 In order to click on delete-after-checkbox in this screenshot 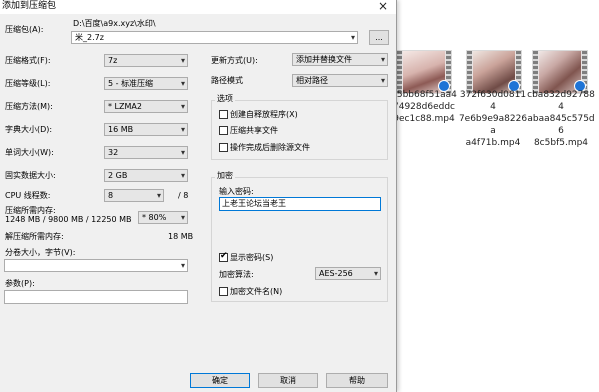, I will do `click(223, 147)`.